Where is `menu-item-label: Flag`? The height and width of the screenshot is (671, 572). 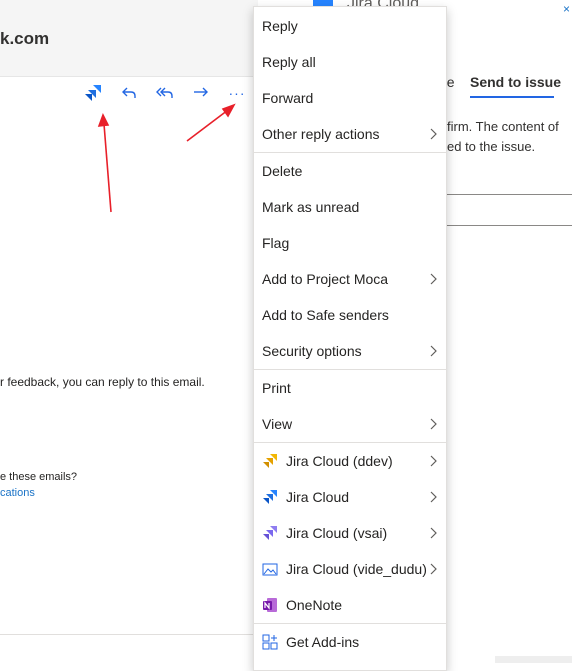 menu-item-label: Flag is located at coordinates (276, 243).